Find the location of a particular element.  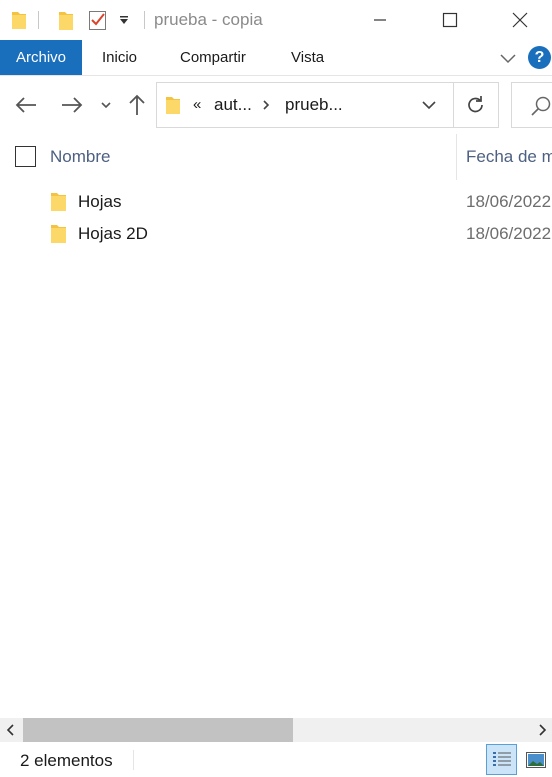

column-name-header: Nombre is located at coordinates (80, 157).